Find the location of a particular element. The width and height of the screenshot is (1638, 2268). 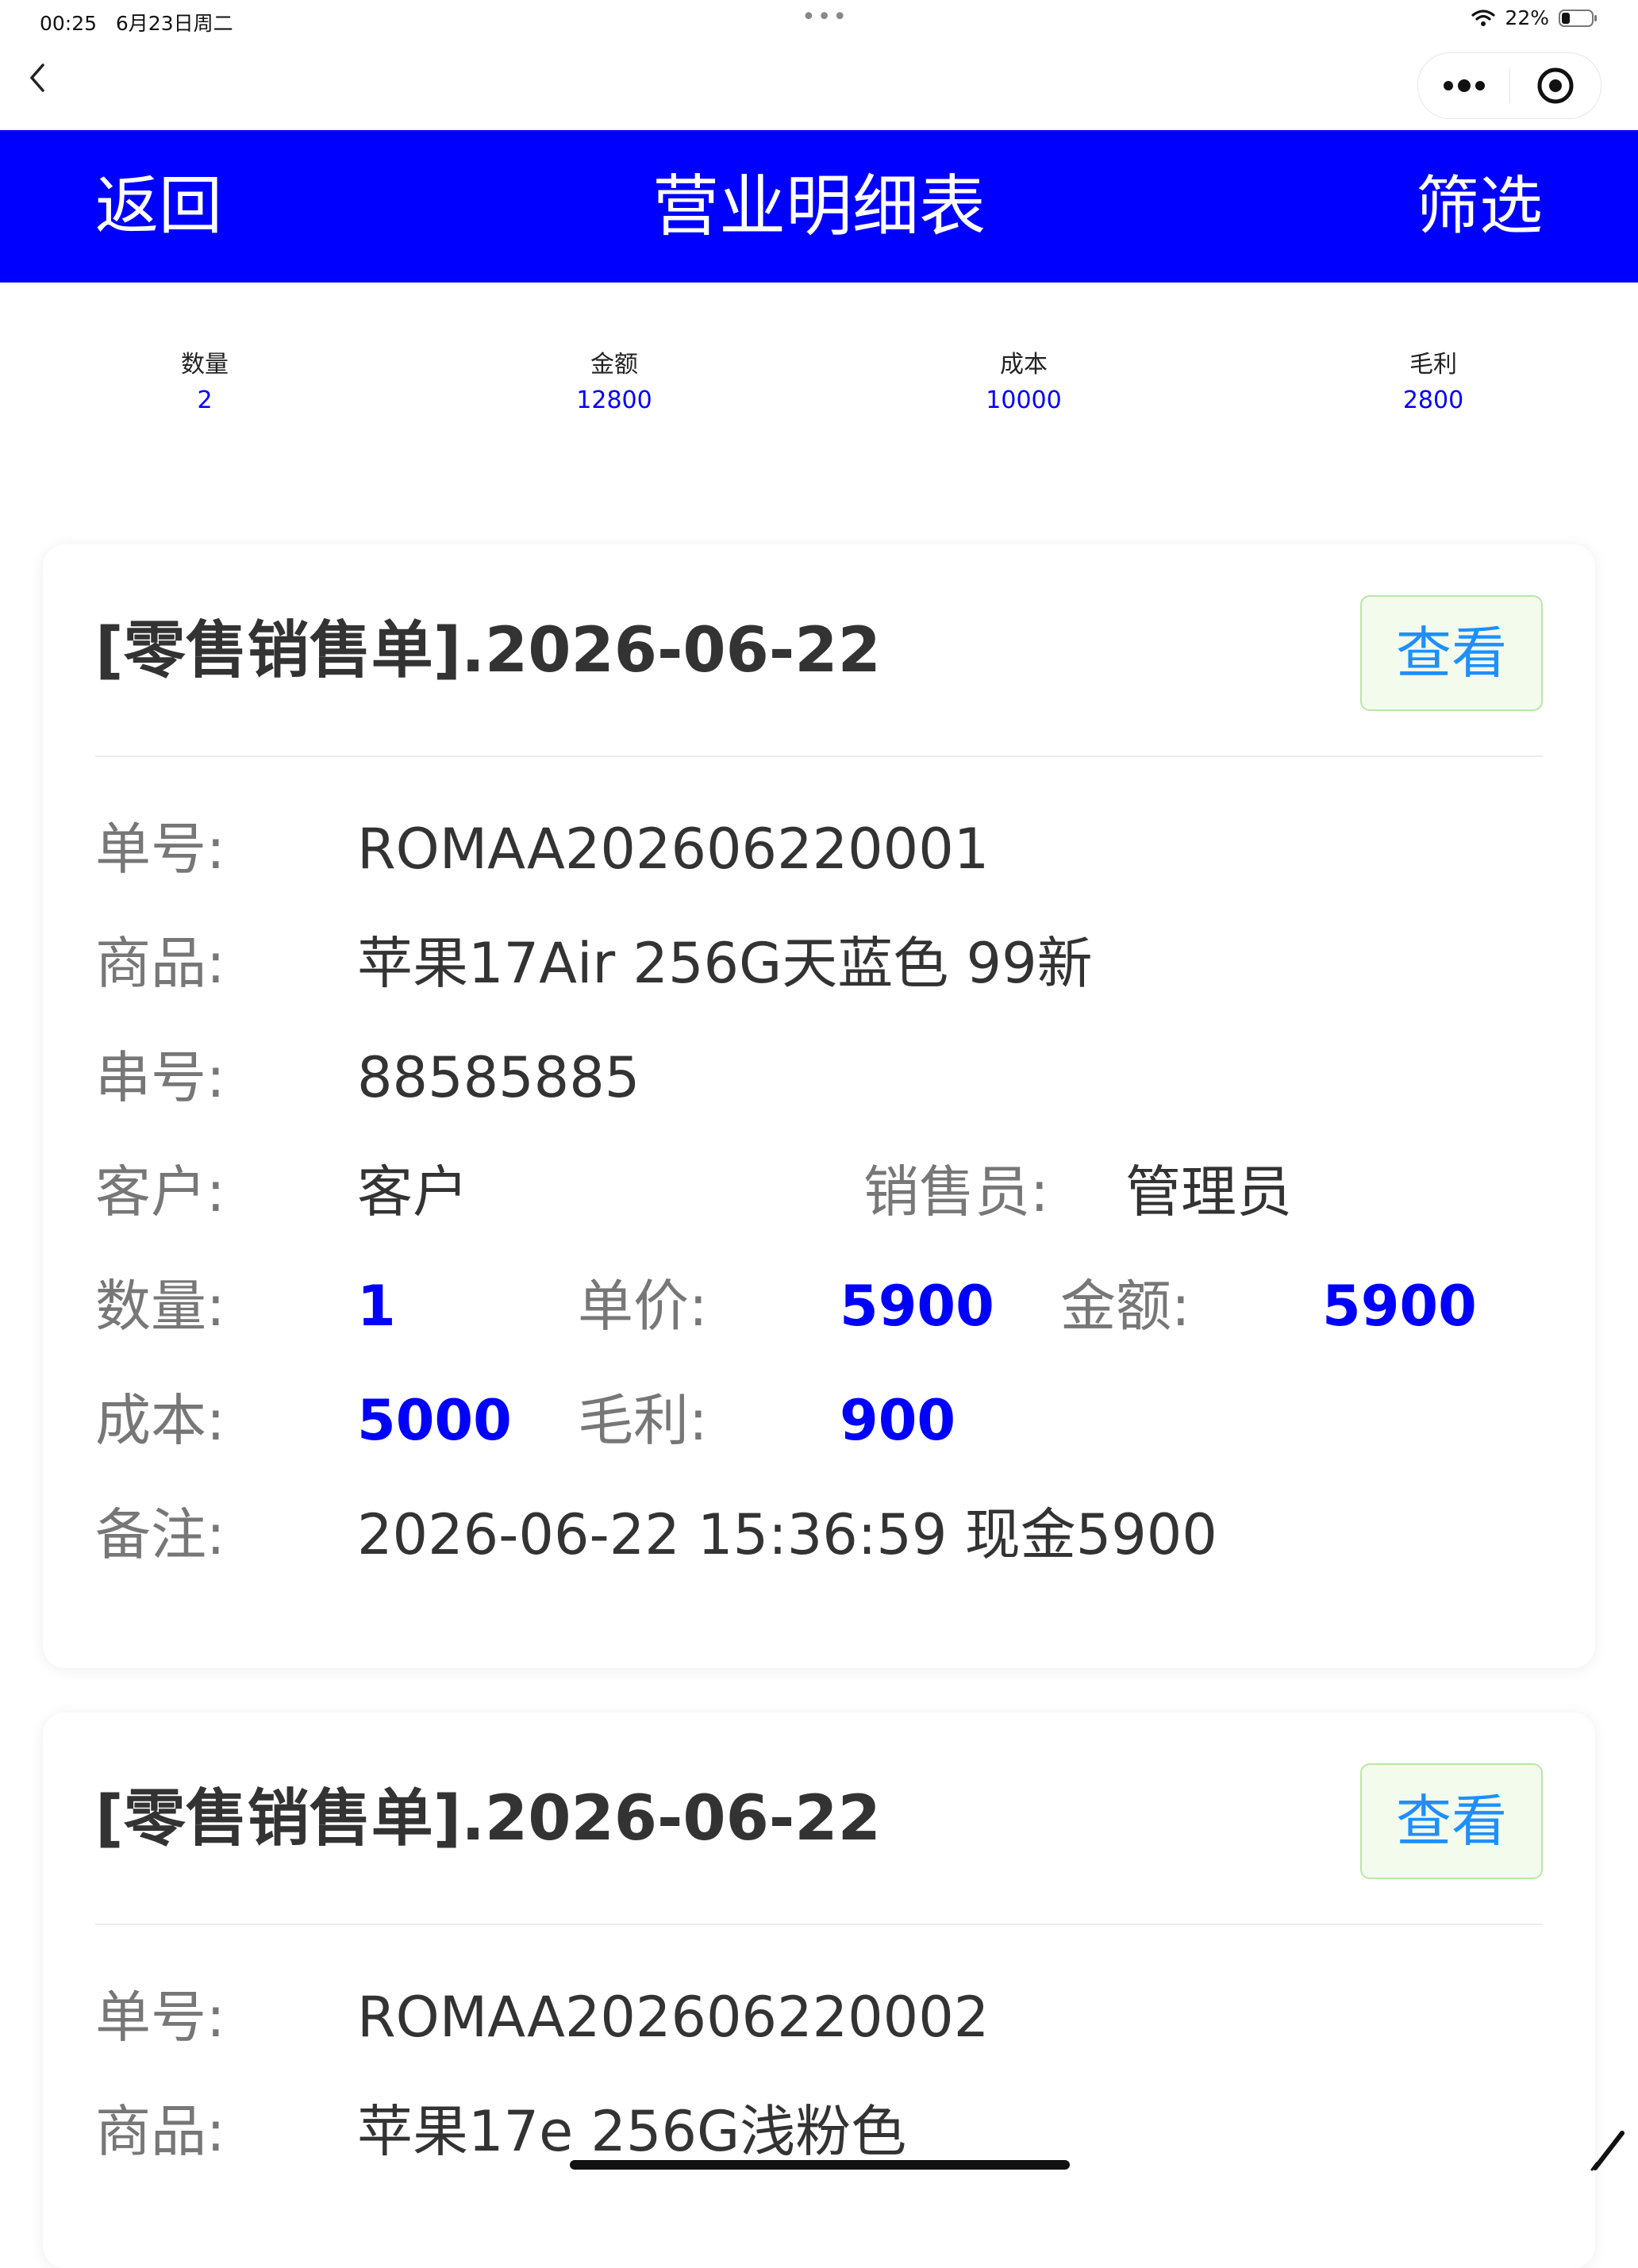

status-bar: 00:25 6月23日周二 ••• 22% is located at coordinates (819, 20).